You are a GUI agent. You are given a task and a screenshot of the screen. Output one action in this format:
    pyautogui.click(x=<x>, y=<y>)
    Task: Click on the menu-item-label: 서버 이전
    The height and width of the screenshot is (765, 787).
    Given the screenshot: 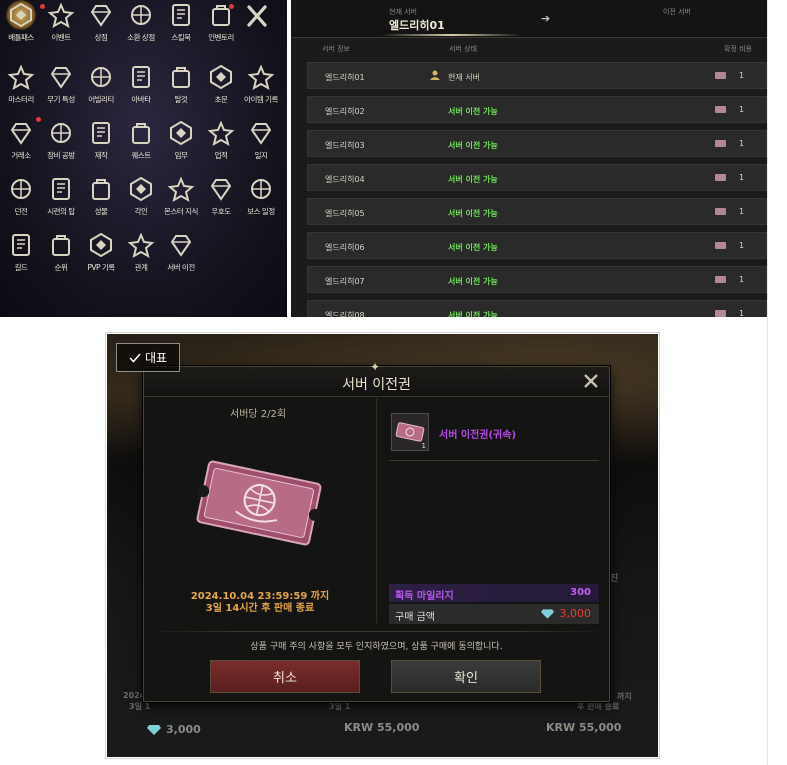 What is the action you would take?
    pyautogui.click(x=181, y=267)
    